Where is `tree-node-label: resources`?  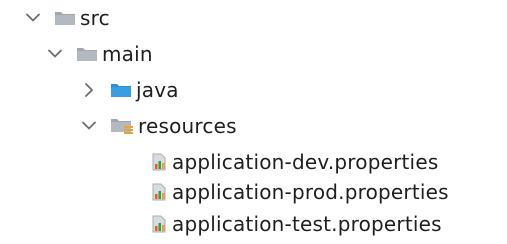
tree-node-label: resources is located at coordinates (187, 126).